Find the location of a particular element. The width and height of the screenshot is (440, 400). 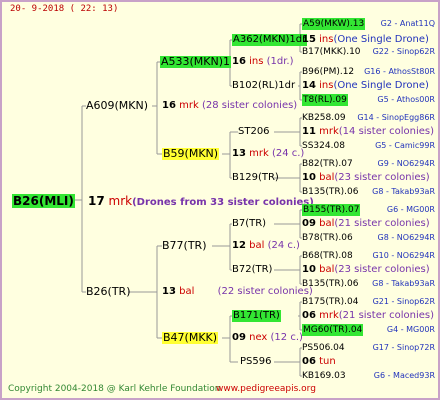

ds-detail: 12 bal (24 c.) is located at coordinates (266, 246).